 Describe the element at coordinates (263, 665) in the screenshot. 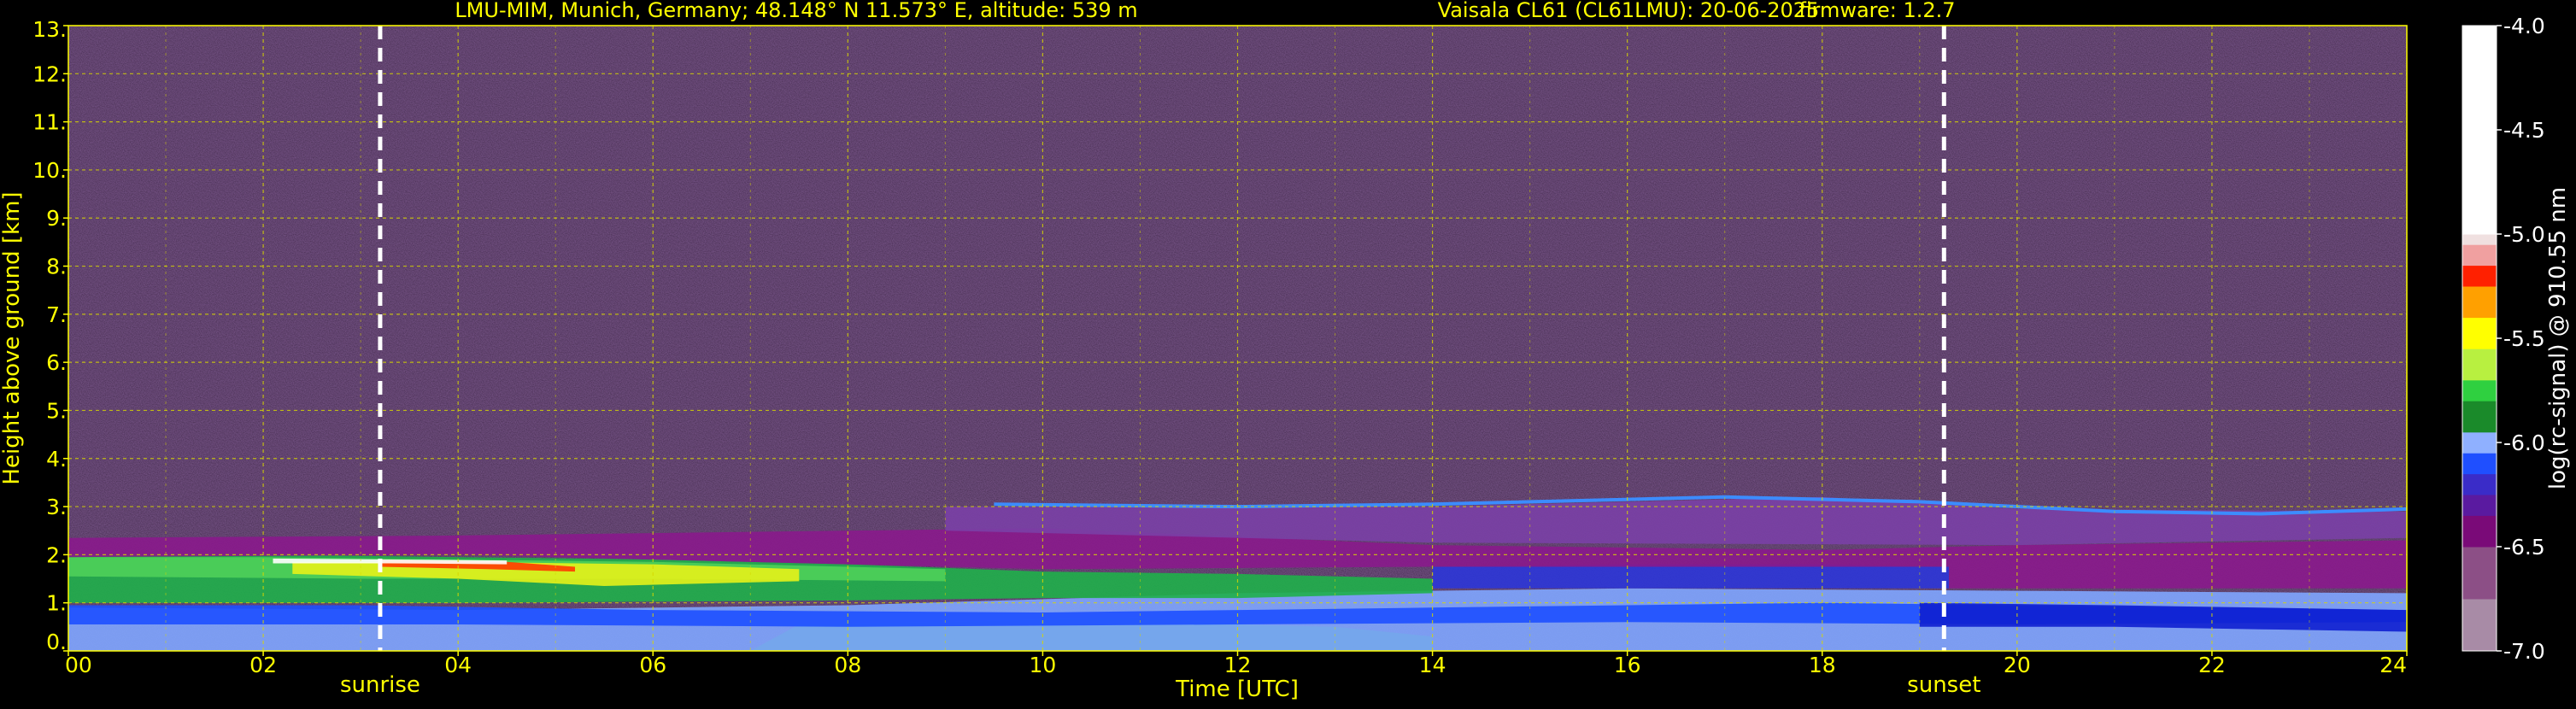

I see `x-tick-label: 02` at that location.